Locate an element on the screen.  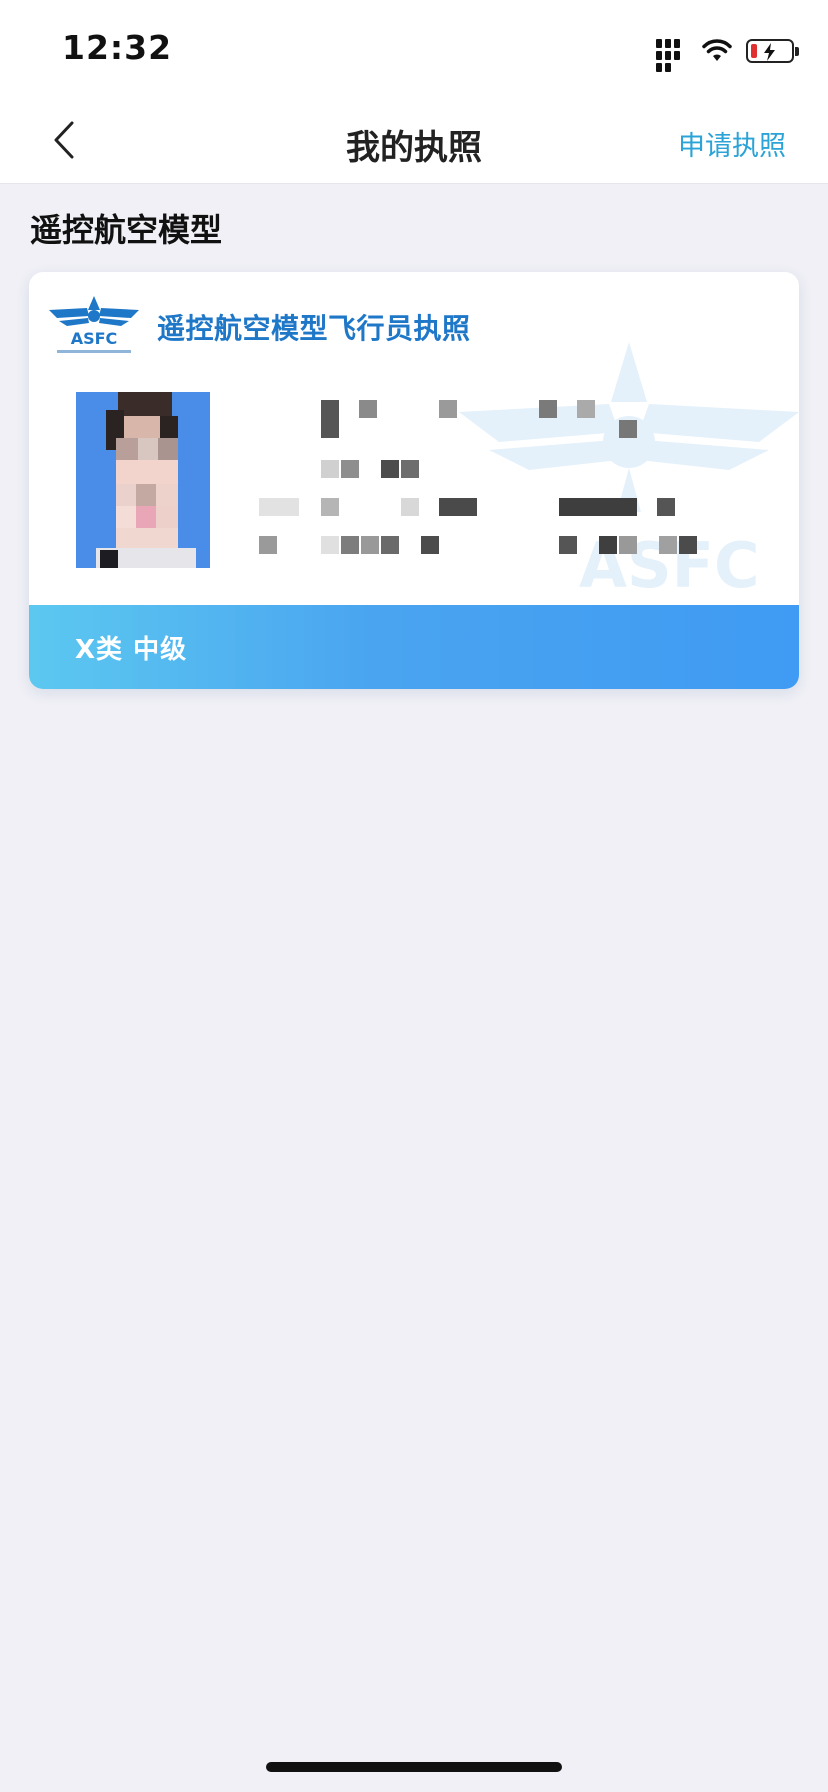
wifi-icon is located at coordinates (717, 50).